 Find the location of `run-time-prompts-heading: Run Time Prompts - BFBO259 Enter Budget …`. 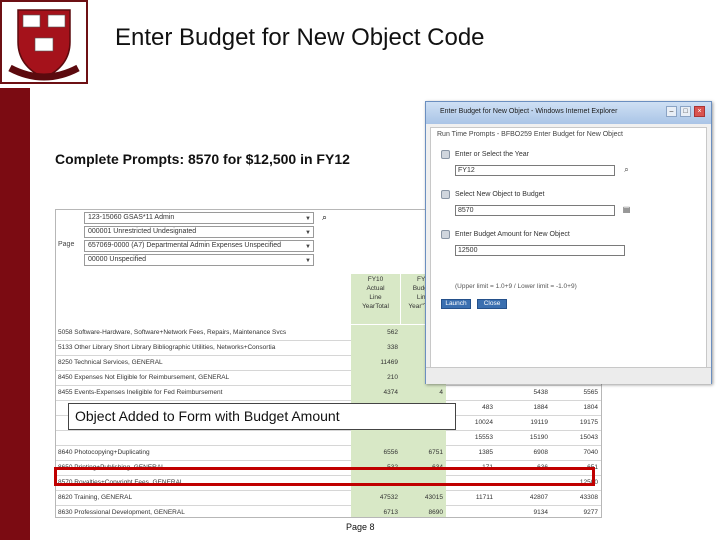

run-time-prompts-heading: Run Time Prompts - BFBO259 Enter Budget … is located at coordinates (530, 134).